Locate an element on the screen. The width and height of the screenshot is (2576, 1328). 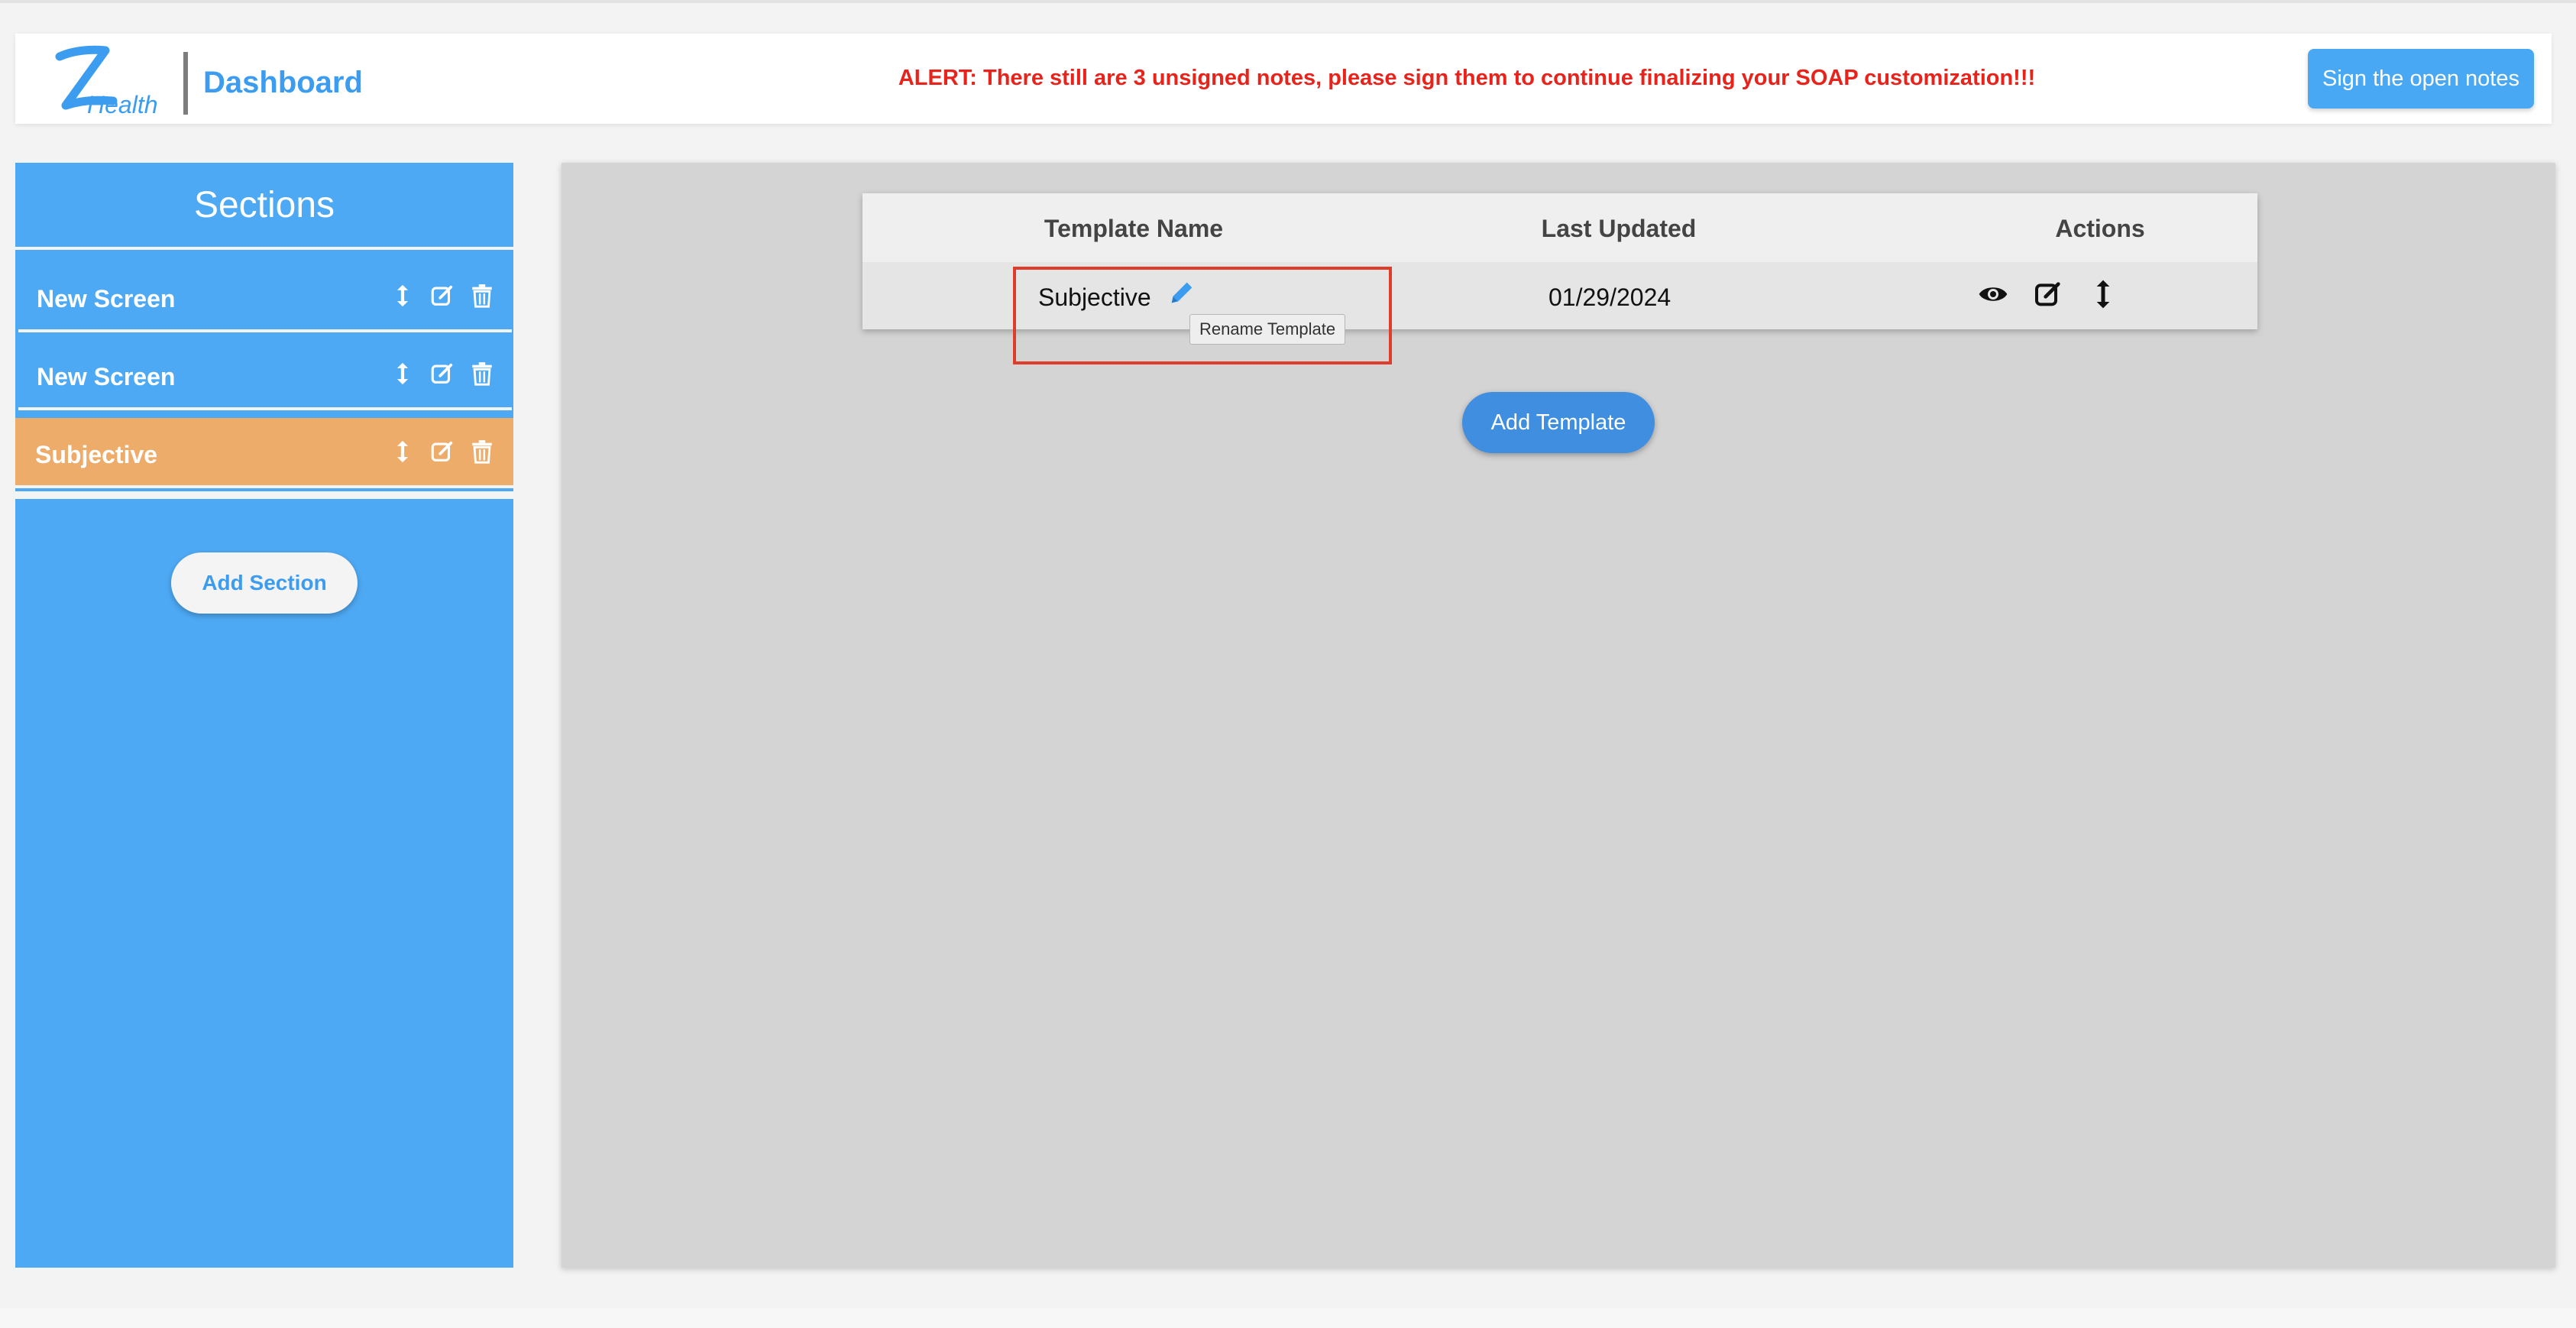
logo-divider is located at coordinates (185, 83).